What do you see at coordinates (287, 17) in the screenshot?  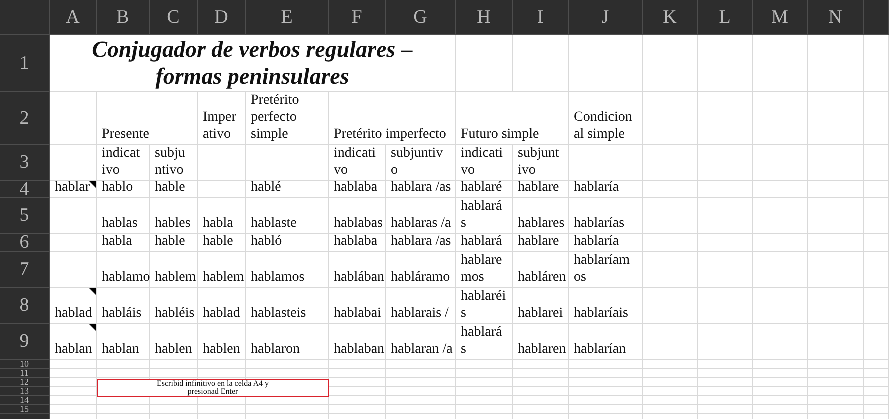 I see `column-header: E` at bounding box center [287, 17].